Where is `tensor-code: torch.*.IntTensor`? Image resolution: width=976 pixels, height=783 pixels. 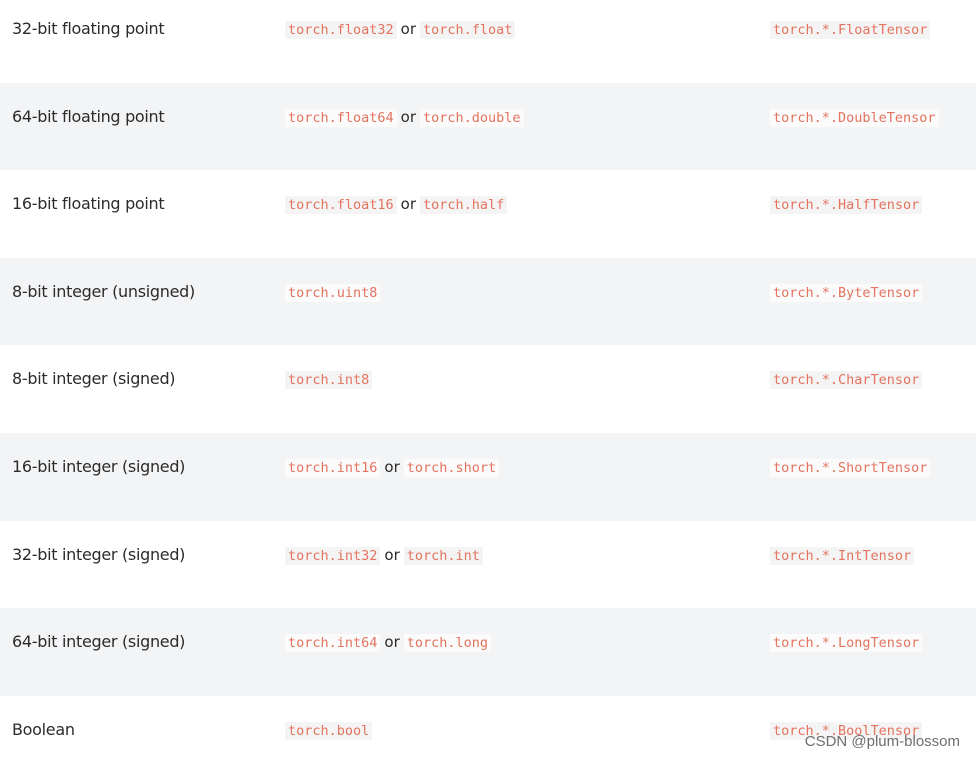
tensor-code: torch.*.IntTensor is located at coordinates (842, 555).